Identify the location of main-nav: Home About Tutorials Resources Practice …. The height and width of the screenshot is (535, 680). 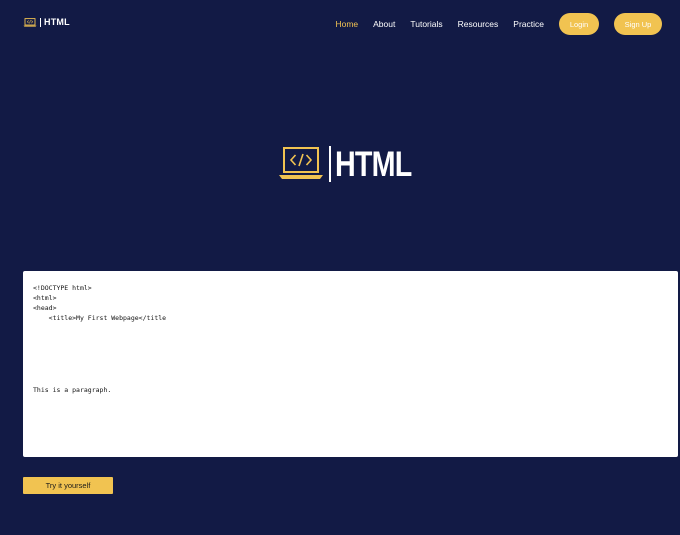
(498, 24).